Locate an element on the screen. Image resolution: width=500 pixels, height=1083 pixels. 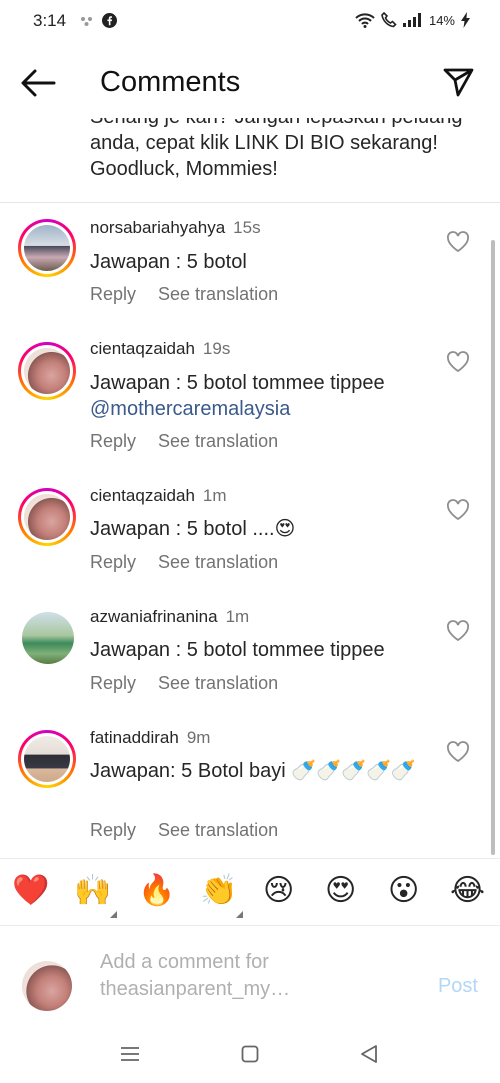
heart-eyes-emoji-icon: 😍 is located at coordinates (340, 891).